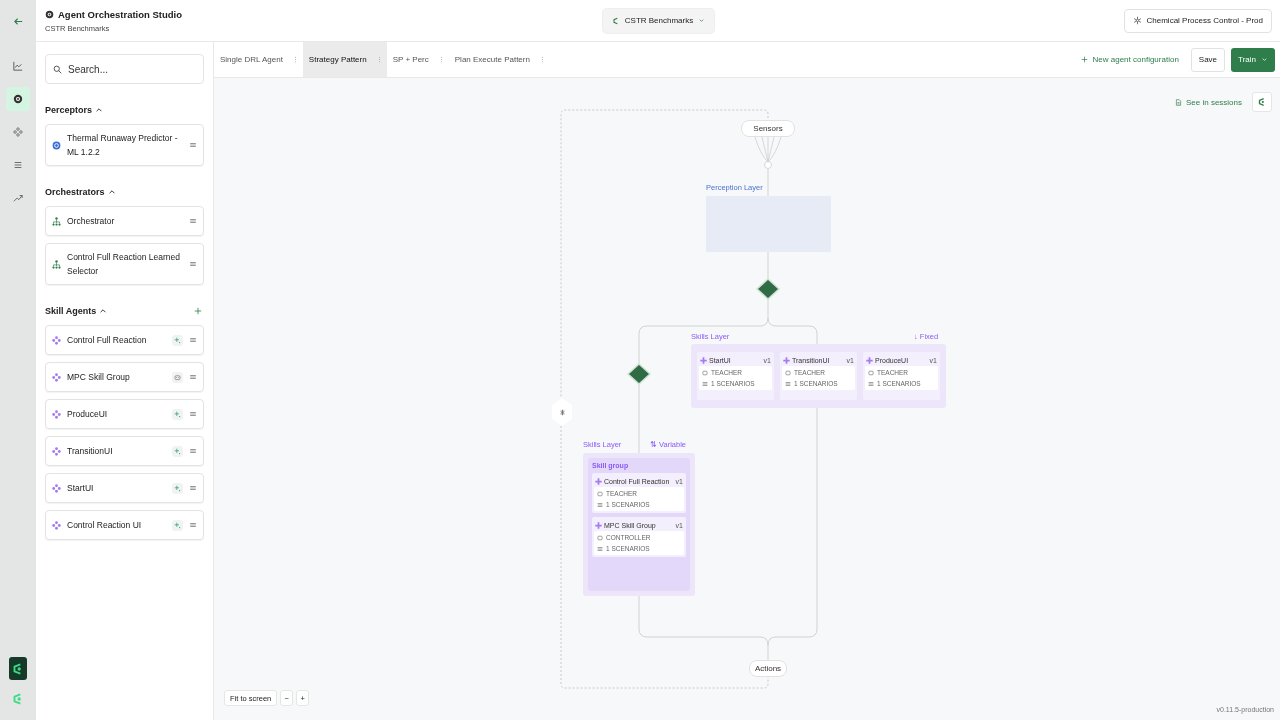  I want to click on agent-nav-icon, so click(18, 99).